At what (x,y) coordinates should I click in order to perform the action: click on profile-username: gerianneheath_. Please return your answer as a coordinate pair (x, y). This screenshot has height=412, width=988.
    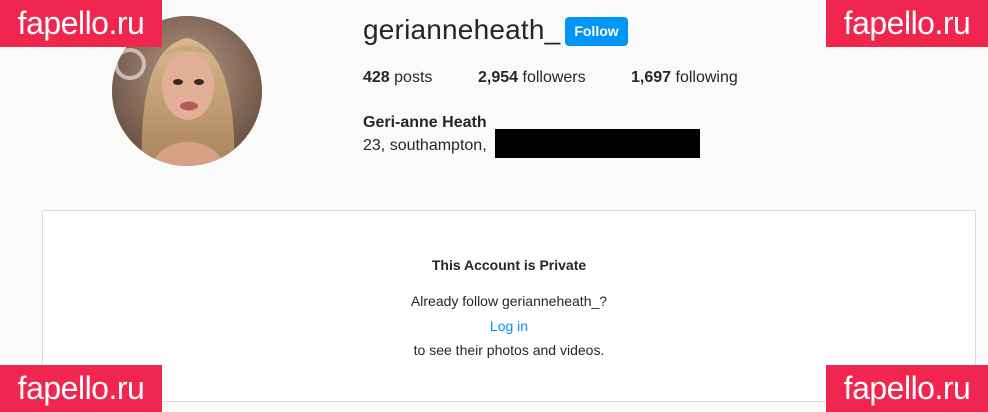
    Looking at the image, I should click on (462, 29).